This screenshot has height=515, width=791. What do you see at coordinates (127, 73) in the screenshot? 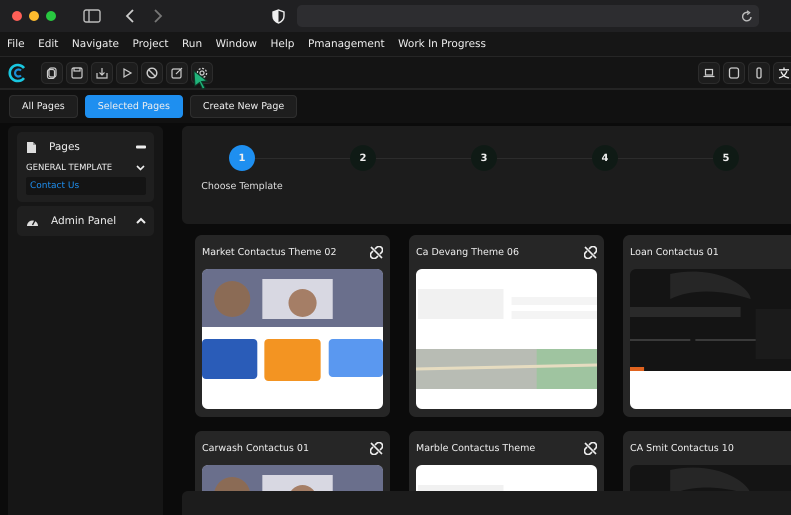
I see `play-icon` at bounding box center [127, 73].